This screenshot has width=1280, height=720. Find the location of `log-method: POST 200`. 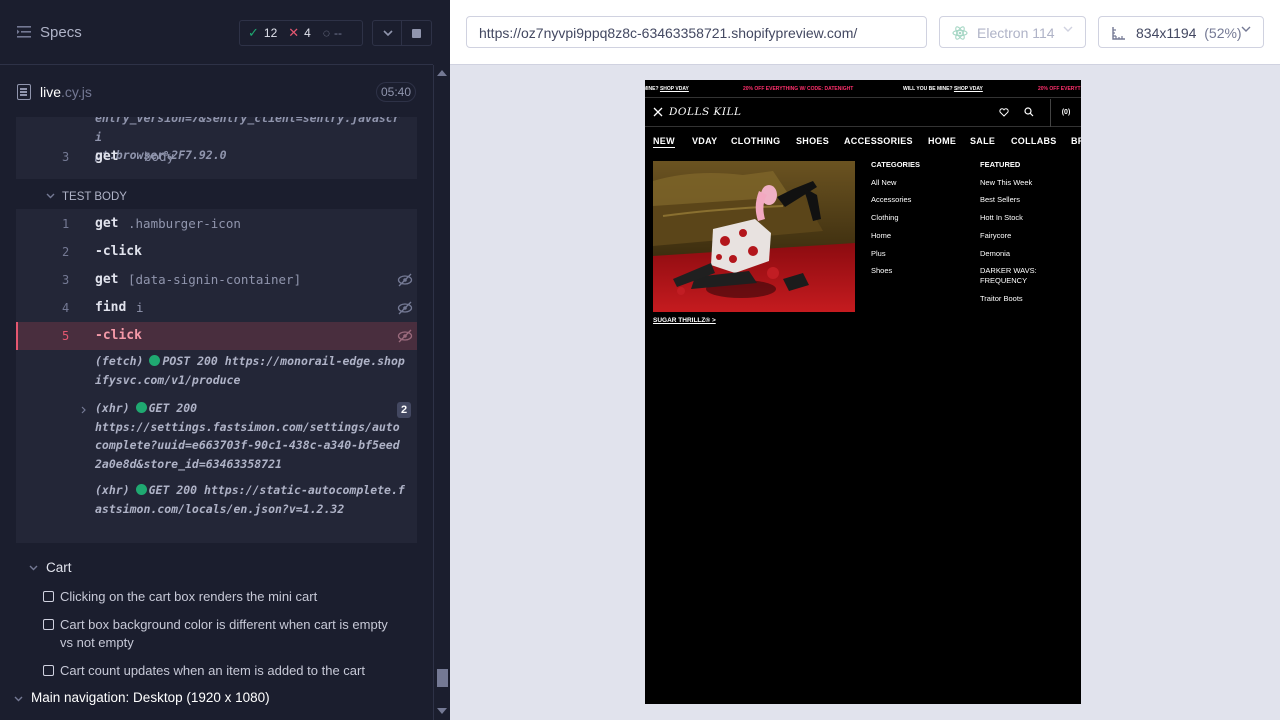

log-method: POST 200 is located at coordinates (190, 361).